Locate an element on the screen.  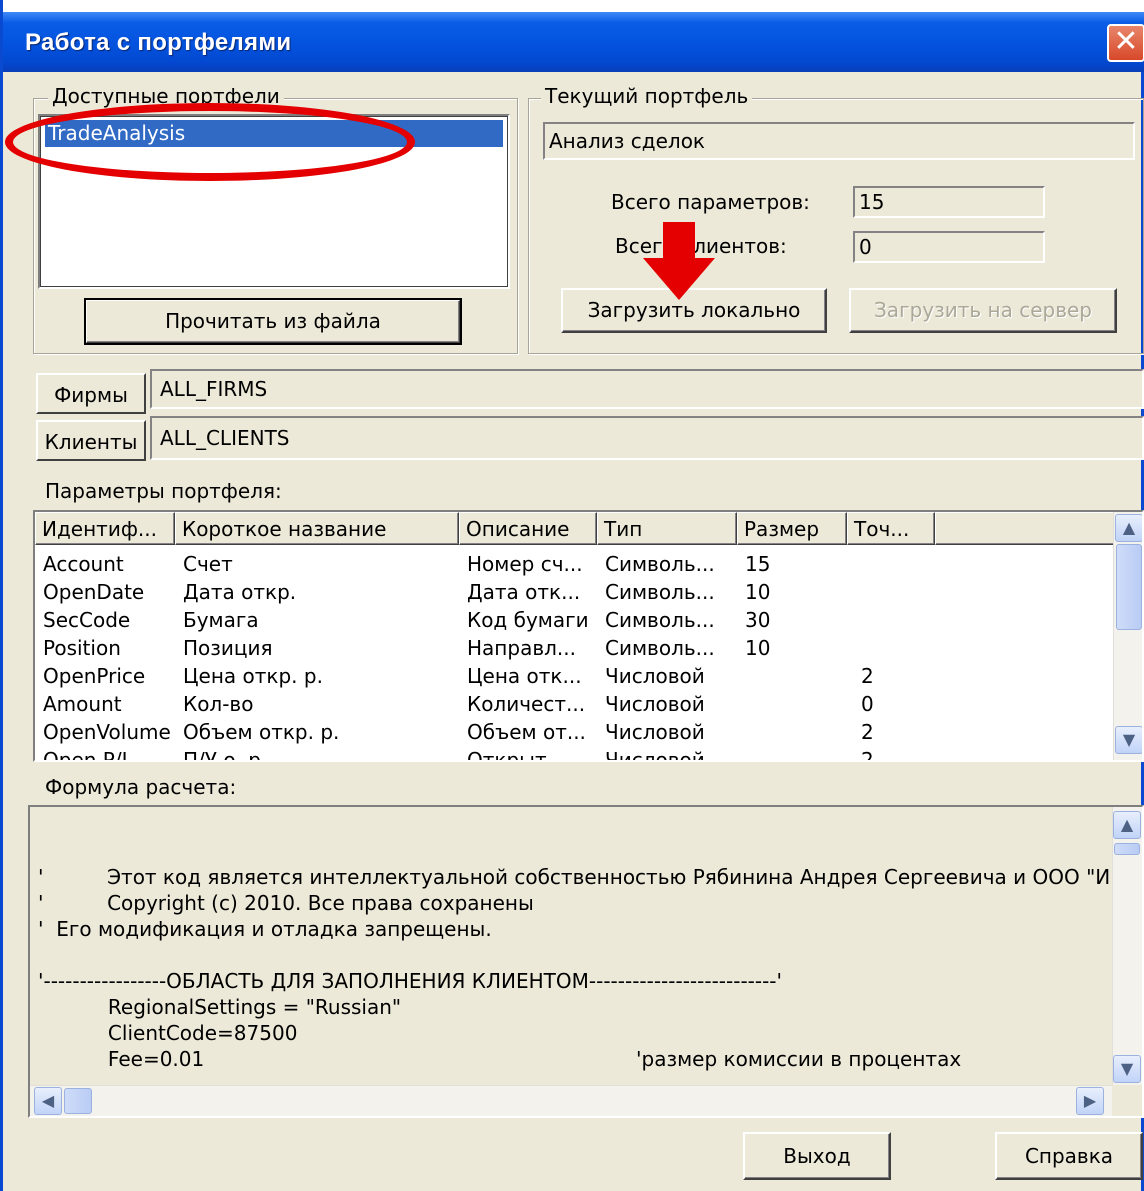
formula-line: Fee=0.01 is located at coordinates (121, 1059).